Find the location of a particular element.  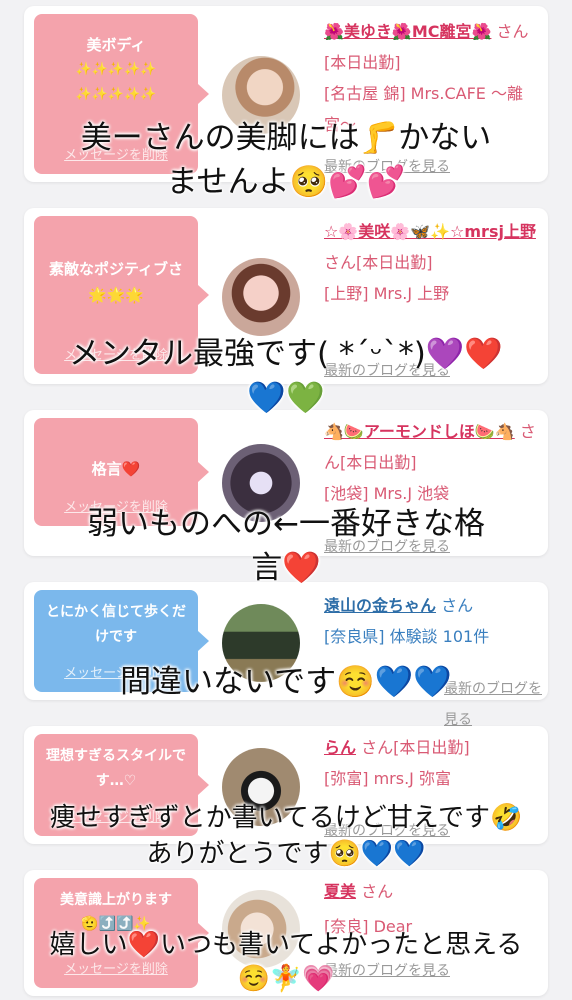

bubble-text: 美意識上がります is located at coordinates (116, 900).